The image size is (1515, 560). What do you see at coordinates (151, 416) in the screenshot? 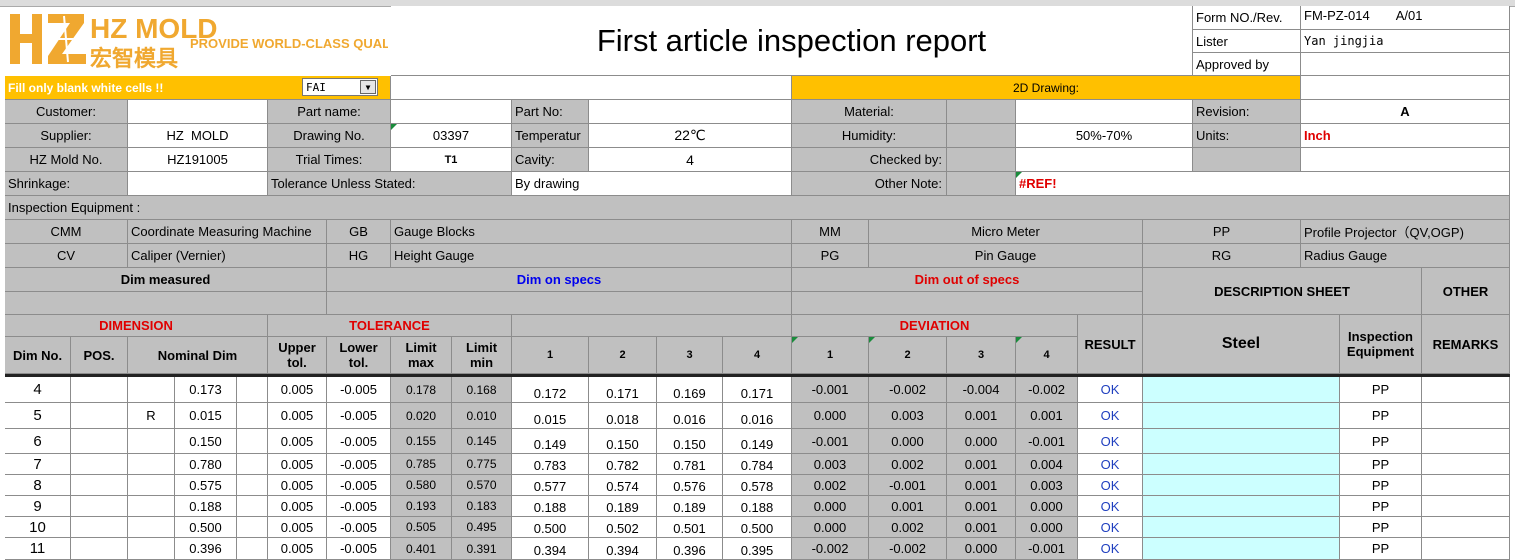
I see `nominal-symbol-cell: R` at bounding box center [151, 416].